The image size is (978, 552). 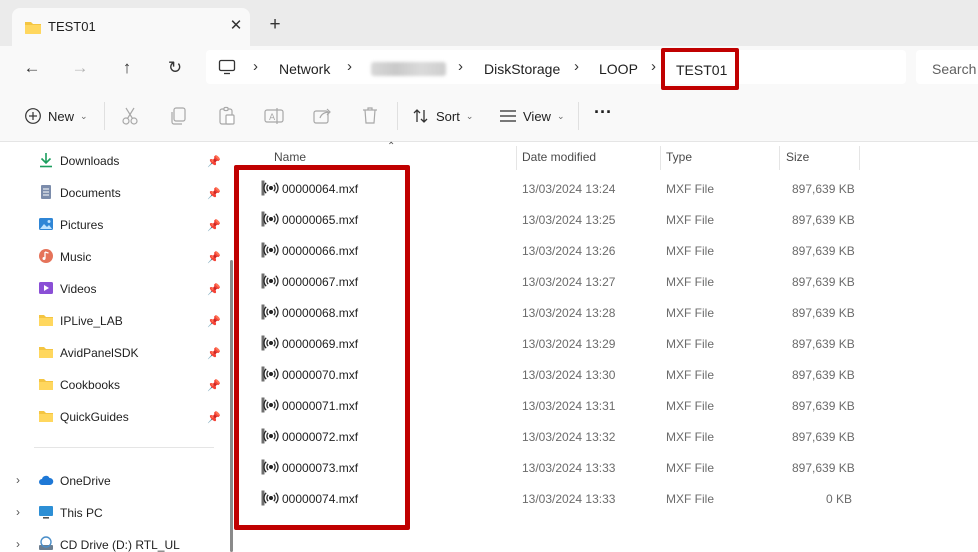 I want to click on sidebar-item-cd-drive: › CD Drive (D:) RTL_UL, so click(x=116, y=541).